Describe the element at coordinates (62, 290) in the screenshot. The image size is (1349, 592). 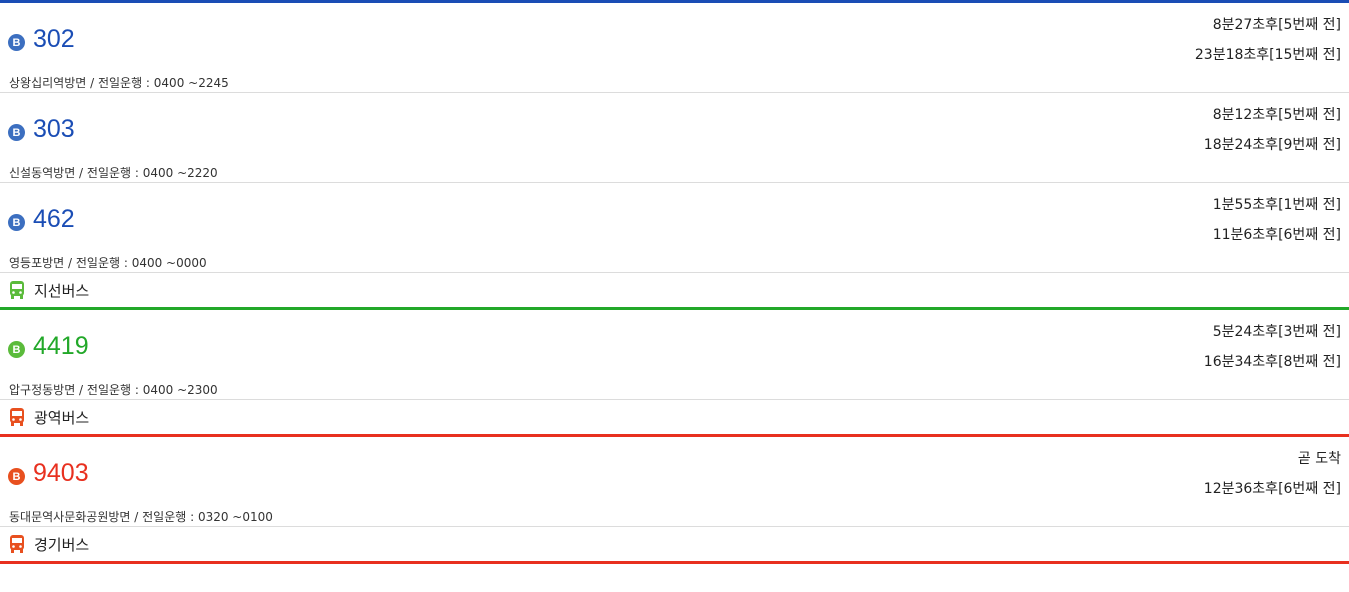
I see `bus-type-label: 지선버스` at that location.